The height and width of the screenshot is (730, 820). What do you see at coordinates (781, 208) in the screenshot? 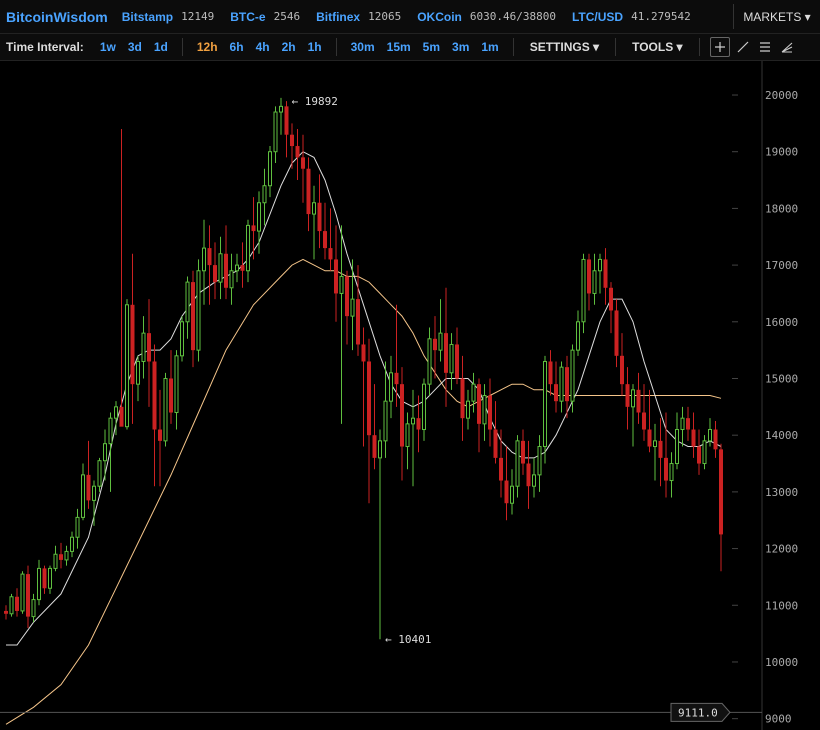
I see `y-tick-label: 18000` at bounding box center [781, 208].